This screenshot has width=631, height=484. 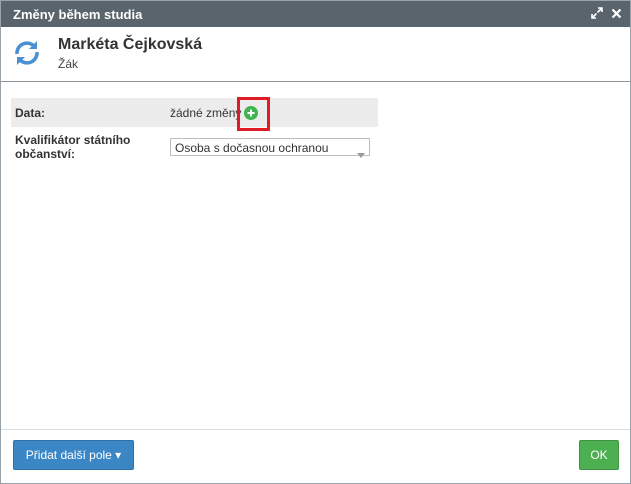 I want to click on kvalifikator-label: Kvalifikátor státního občanství:, so click(x=73, y=147).